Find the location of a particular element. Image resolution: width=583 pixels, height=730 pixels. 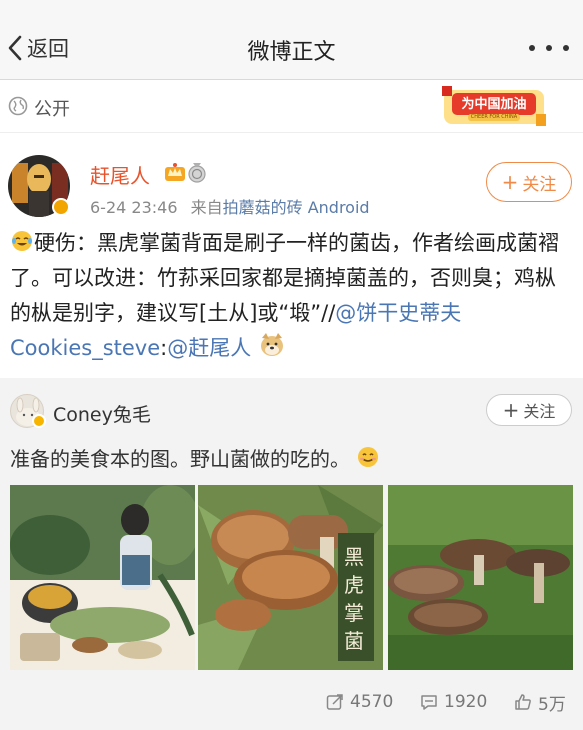

more-options-button is located at coordinates (549, 48).